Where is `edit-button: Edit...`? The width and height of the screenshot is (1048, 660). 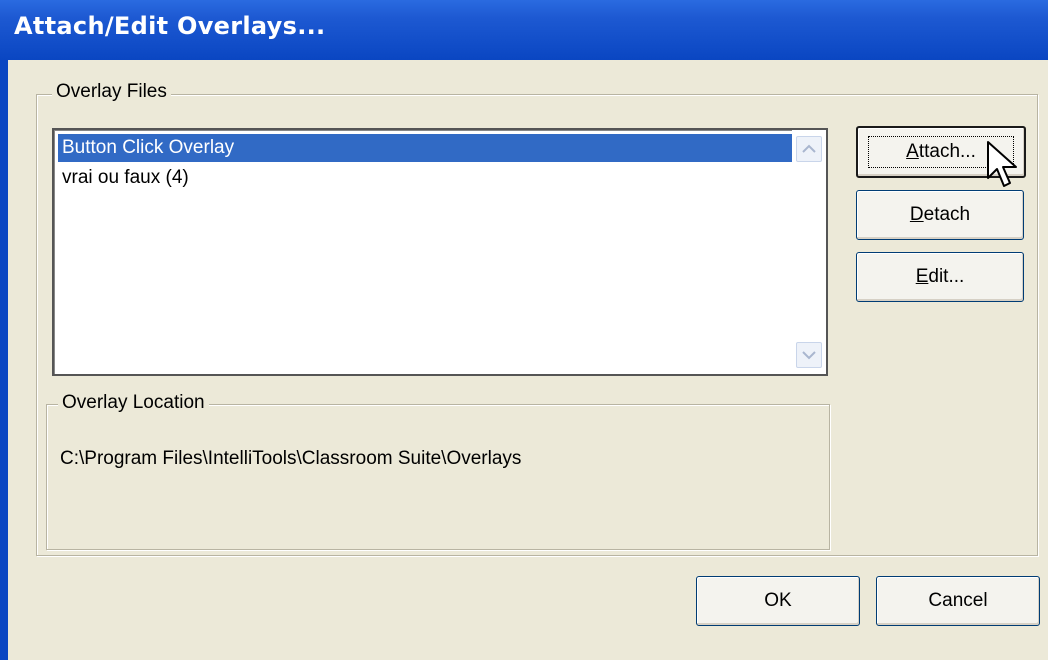
edit-button: Edit... is located at coordinates (940, 277).